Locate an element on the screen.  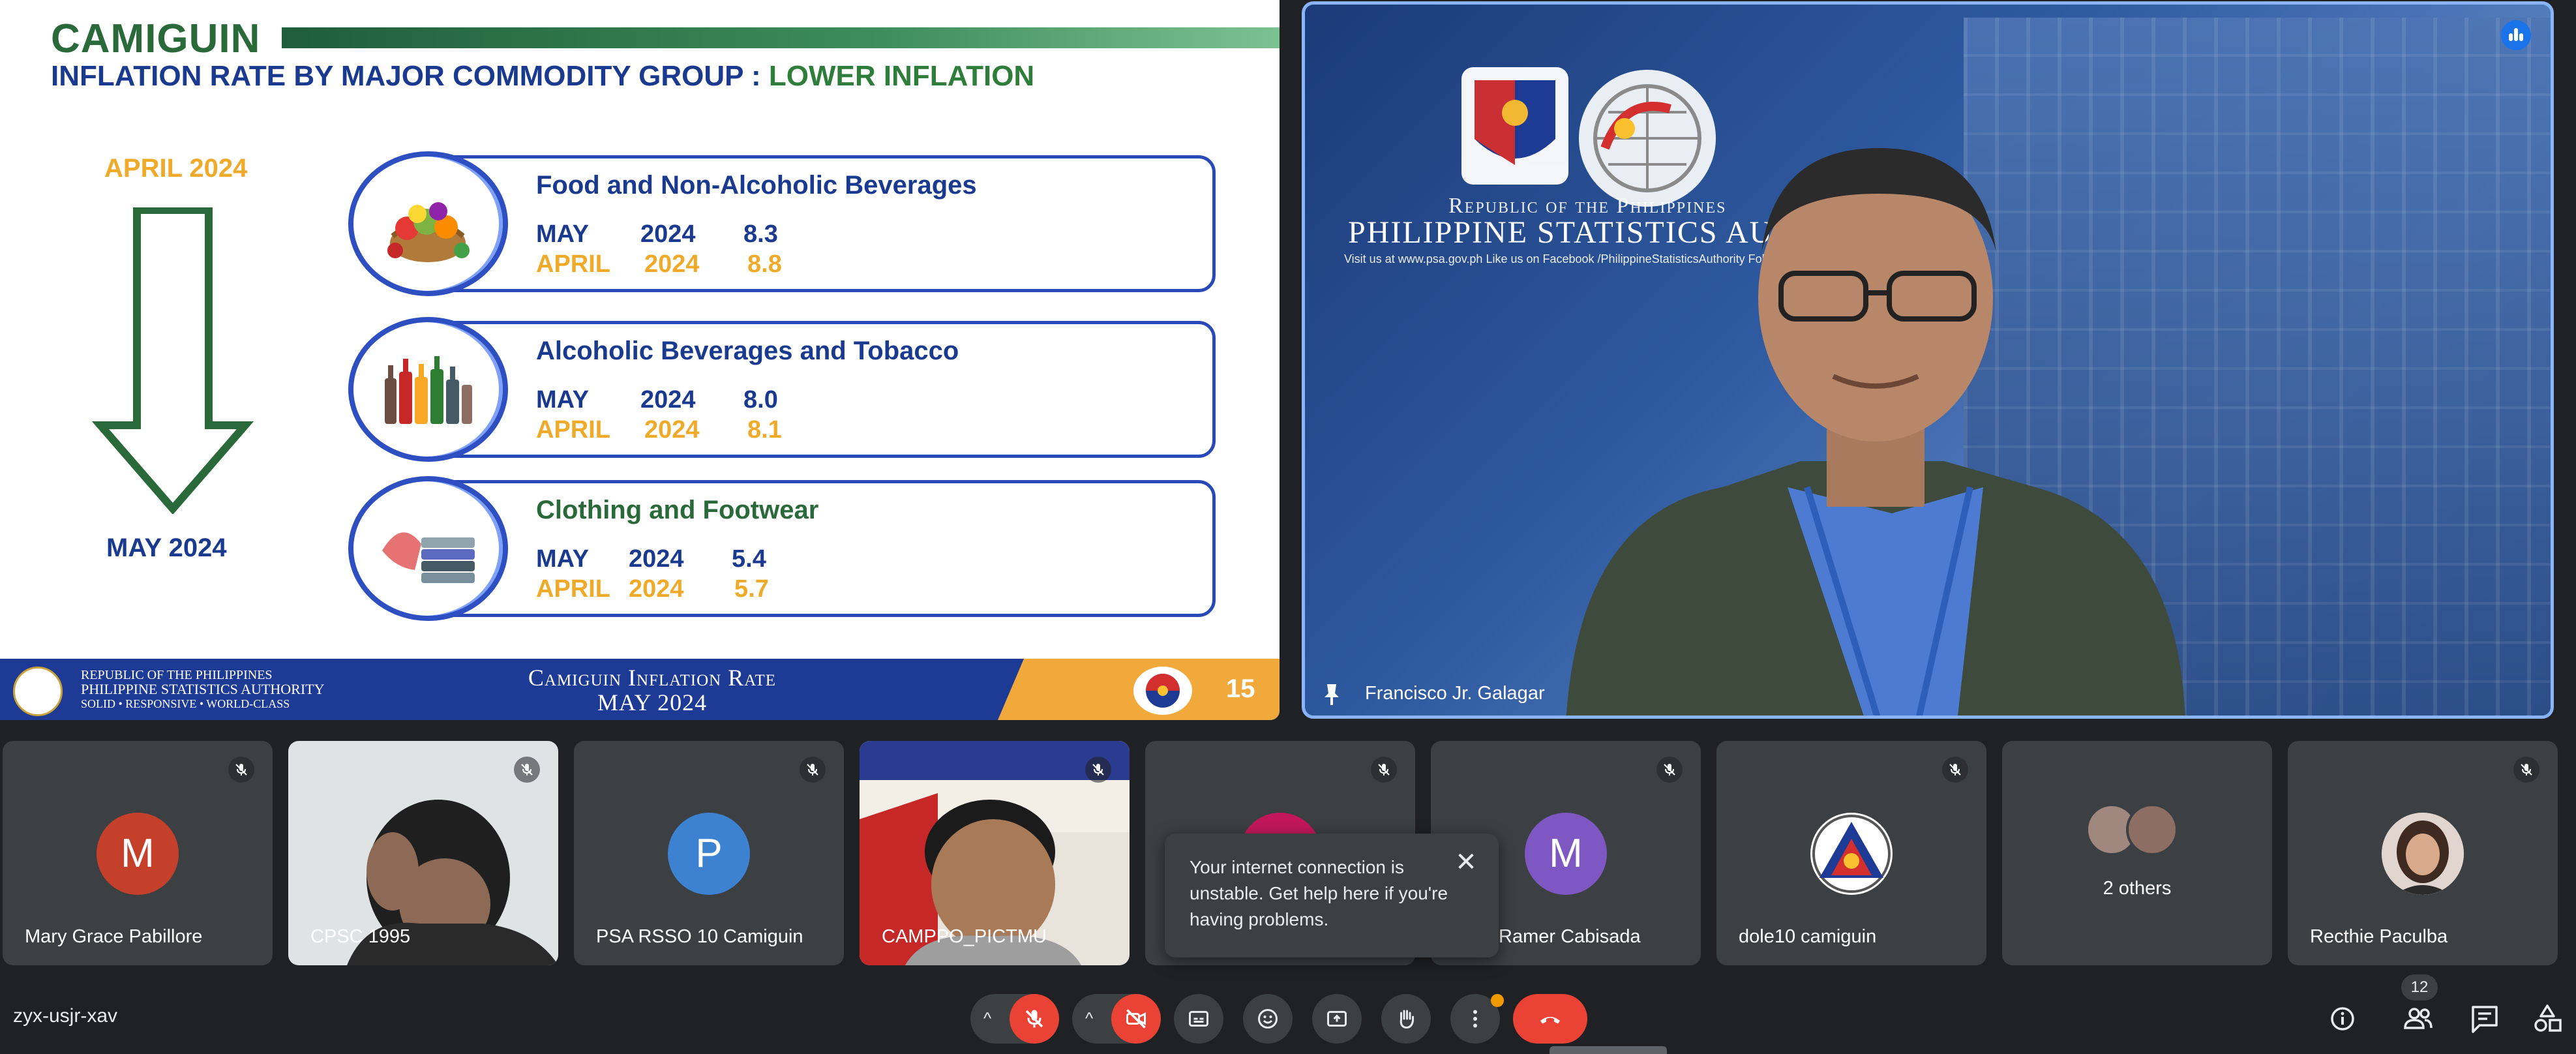
chat-icon is located at coordinates (2485, 1019).